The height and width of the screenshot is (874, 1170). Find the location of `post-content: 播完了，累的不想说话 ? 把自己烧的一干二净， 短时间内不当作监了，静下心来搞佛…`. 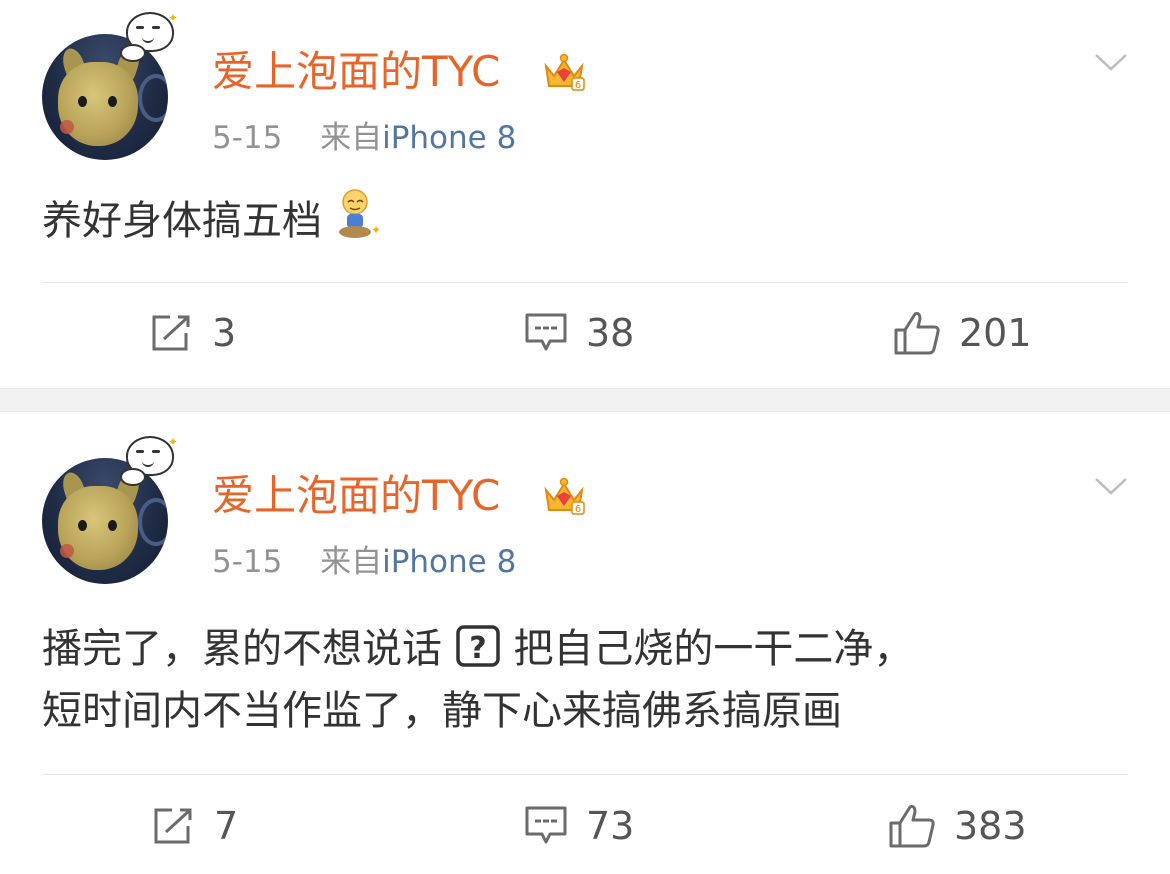

post-content: 播完了，累的不想说话 ? 把自己烧的一干二净， 短时间内不当作监了，静下心来搞佛… is located at coordinates (585, 680).